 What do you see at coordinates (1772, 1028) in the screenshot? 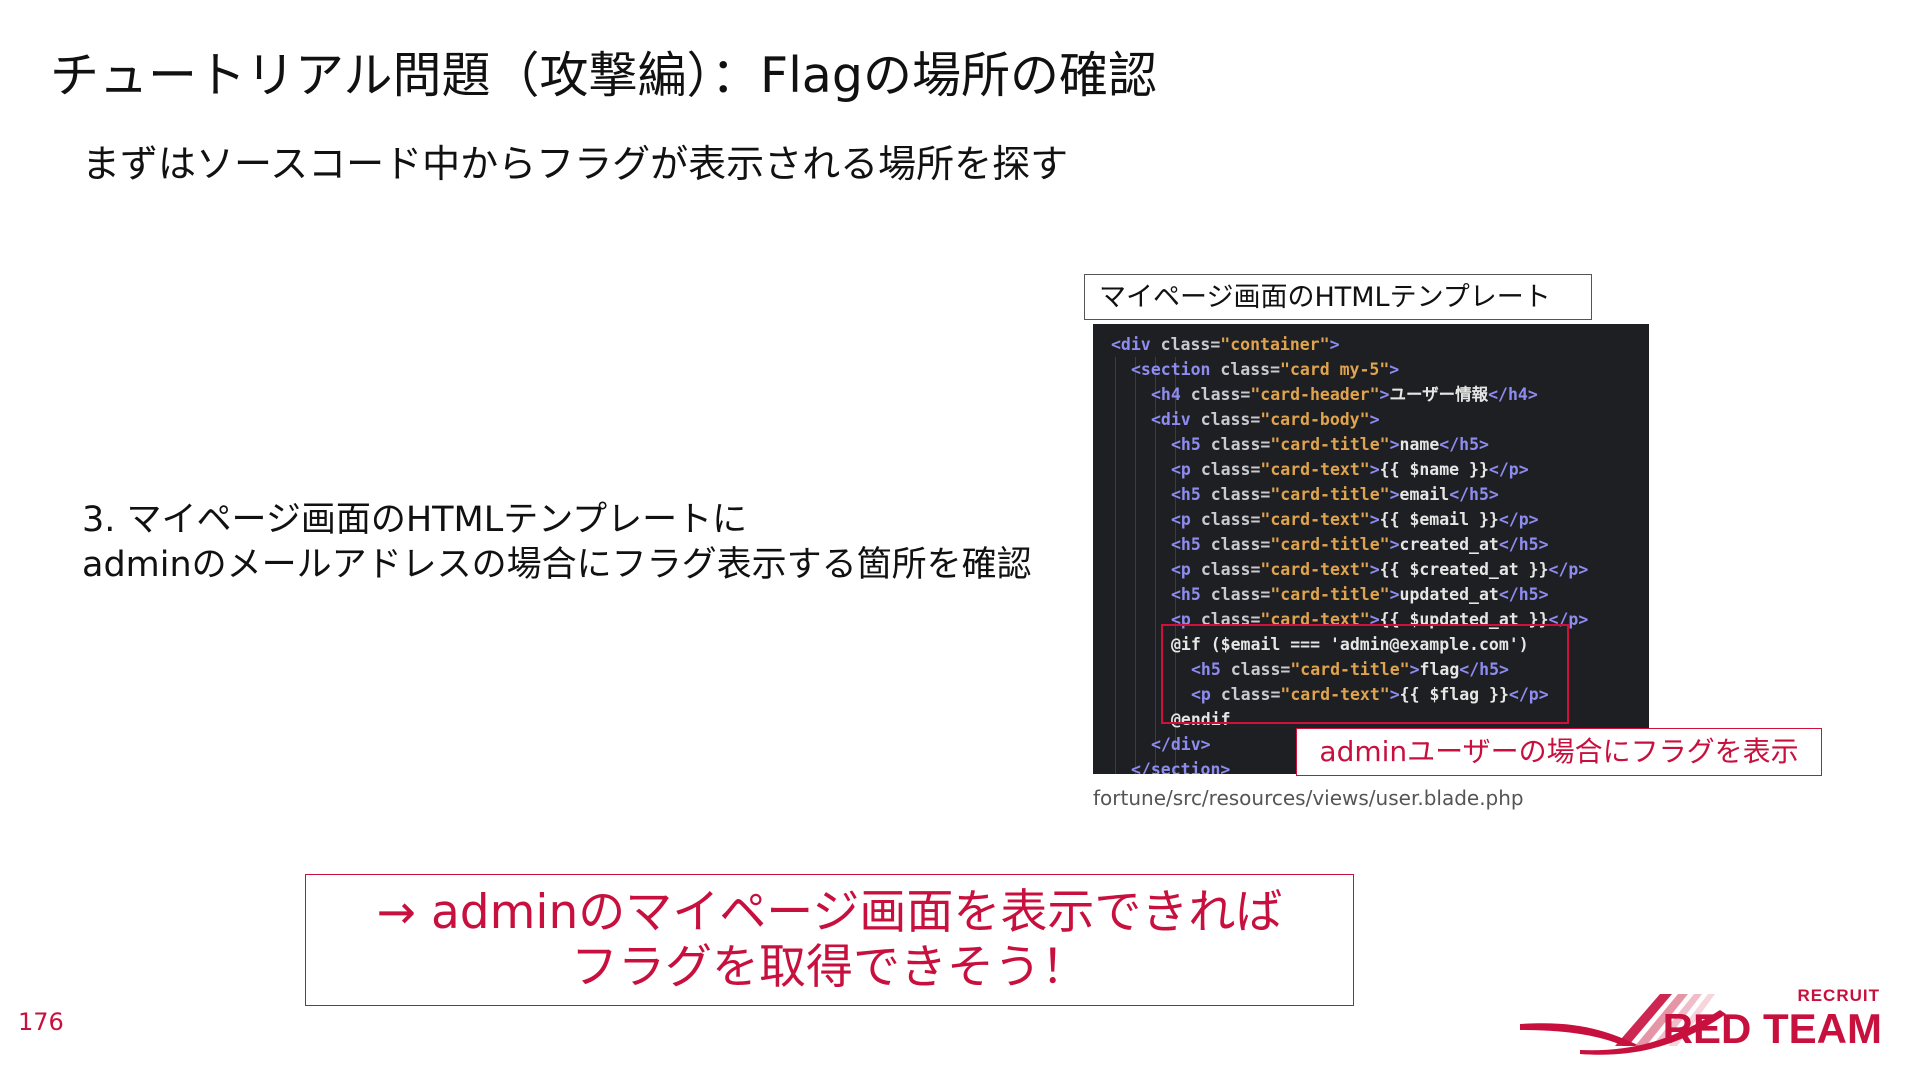
I see `logo-red-team-text: RED TEAM` at bounding box center [1772, 1028].